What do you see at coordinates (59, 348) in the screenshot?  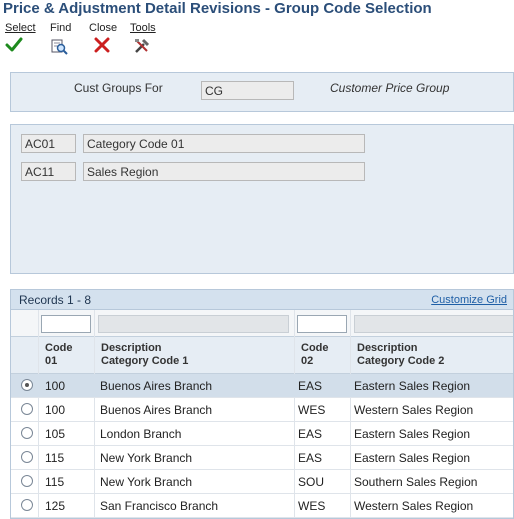 I see `col-code01-line1: Code` at bounding box center [59, 348].